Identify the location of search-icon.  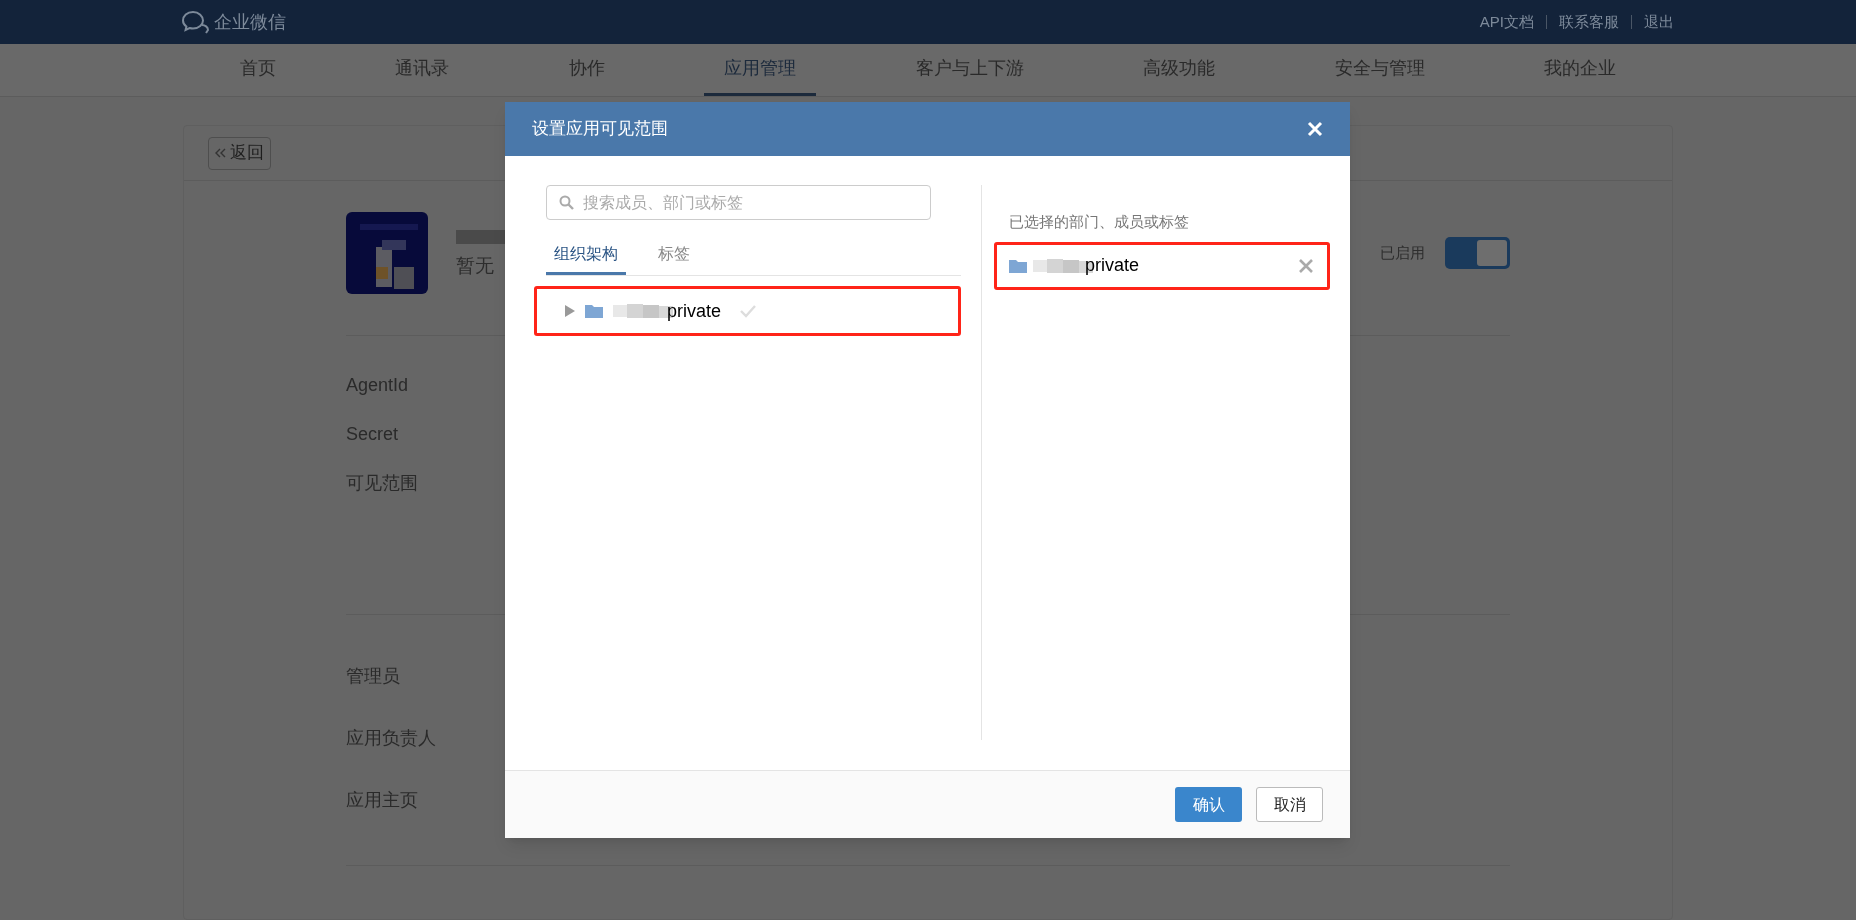
(566, 202).